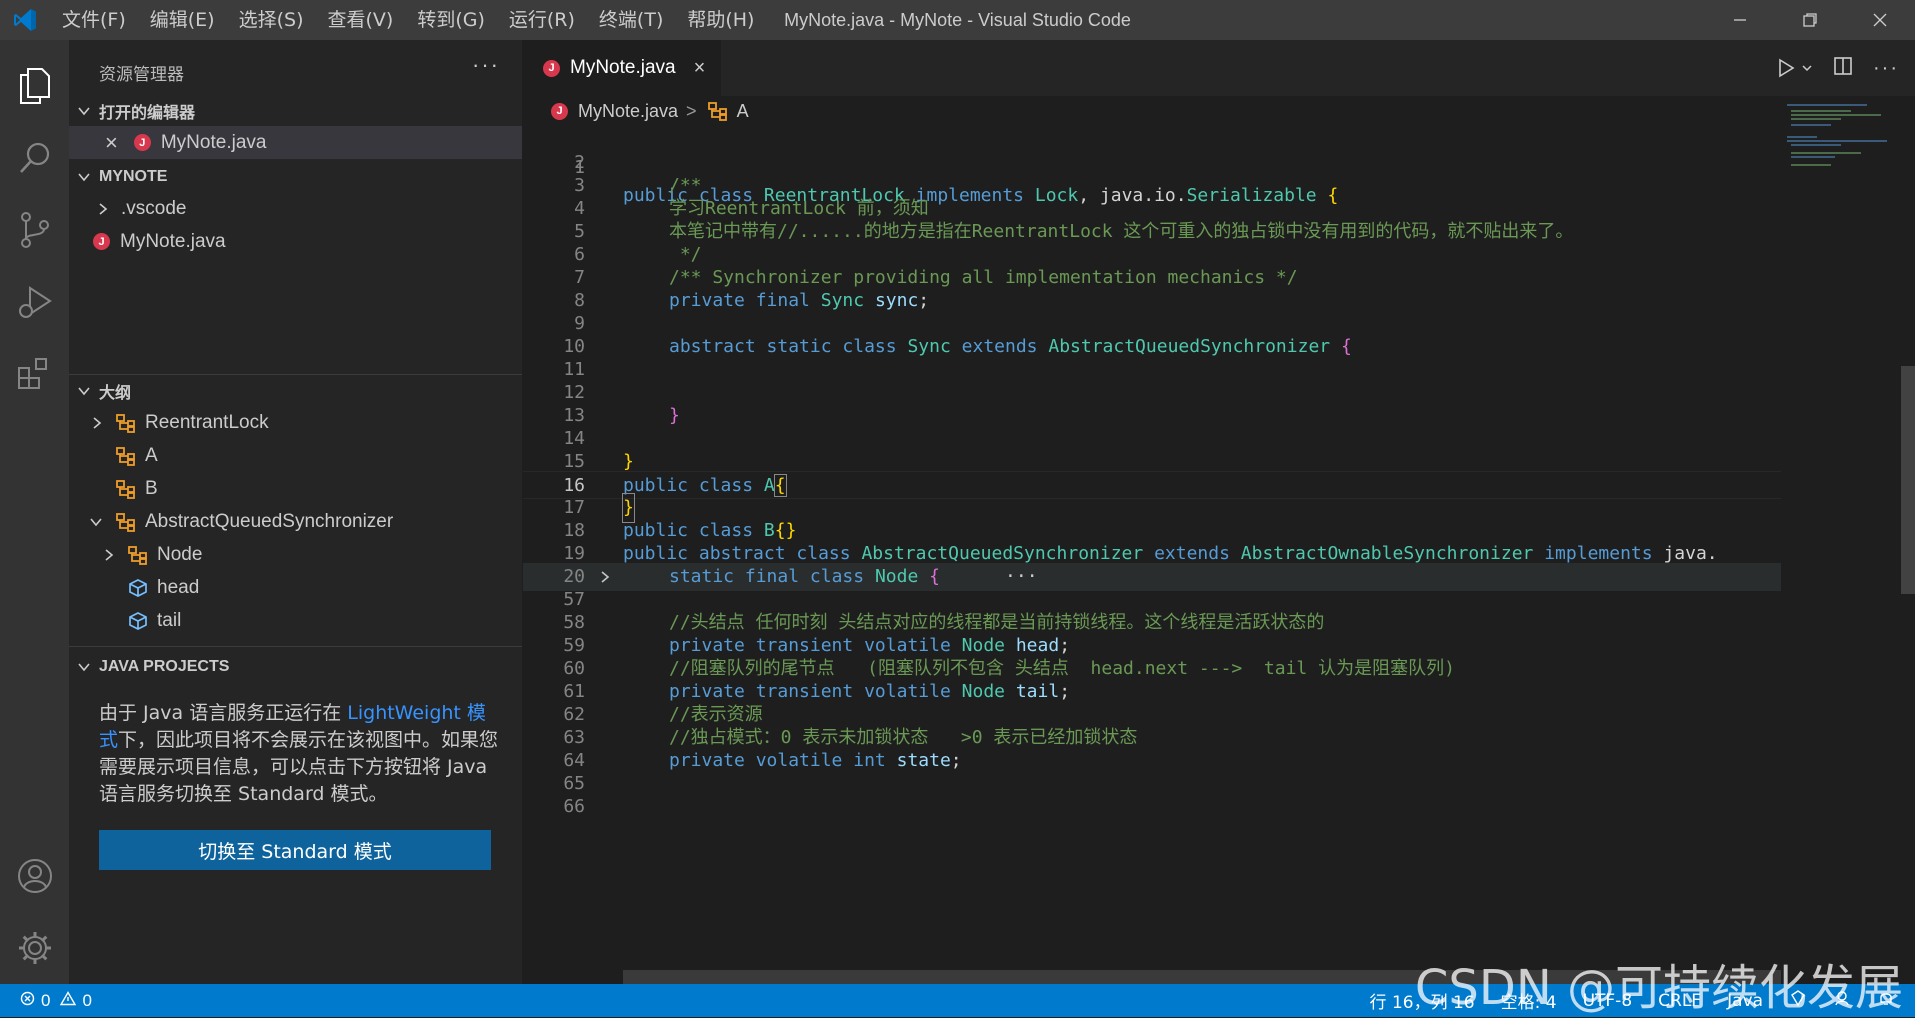 The image size is (1915, 1018). Describe the element at coordinates (1740, 20) in the screenshot. I see `minimize-button` at that location.